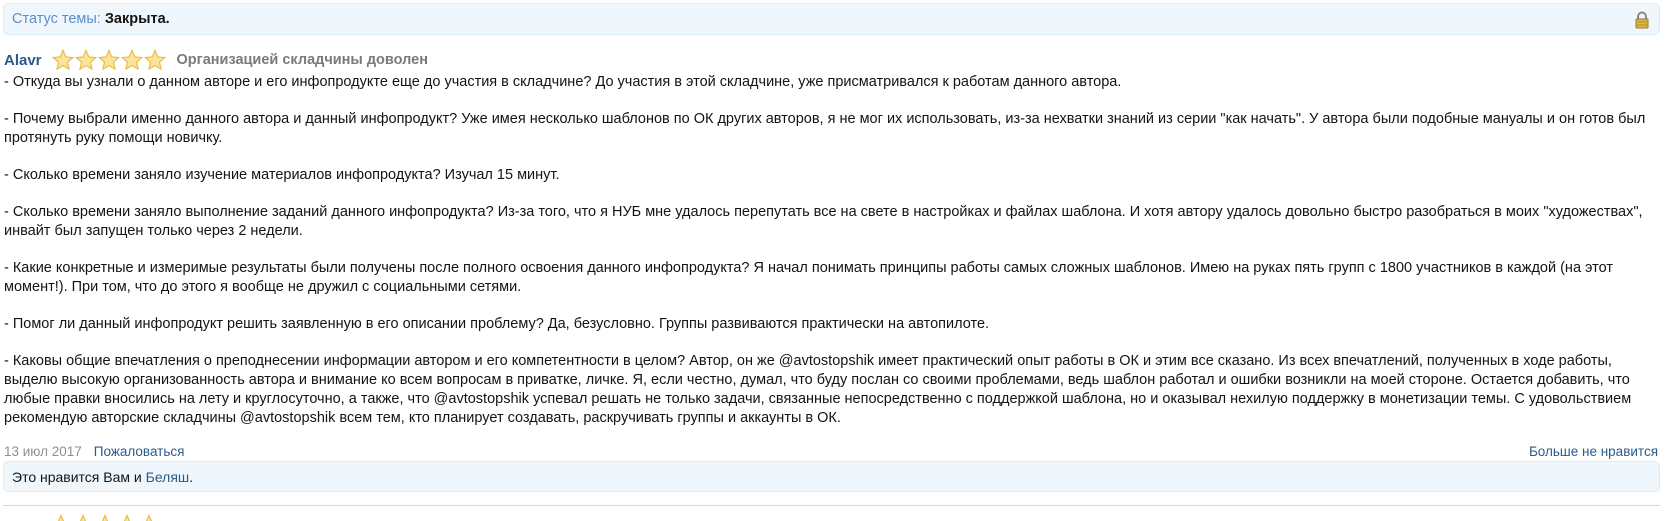  What do you see at coordinates (56, 19) in the screenshot?
I see `thread-status-label: Статус темы:` at bounding box center [56, 19].